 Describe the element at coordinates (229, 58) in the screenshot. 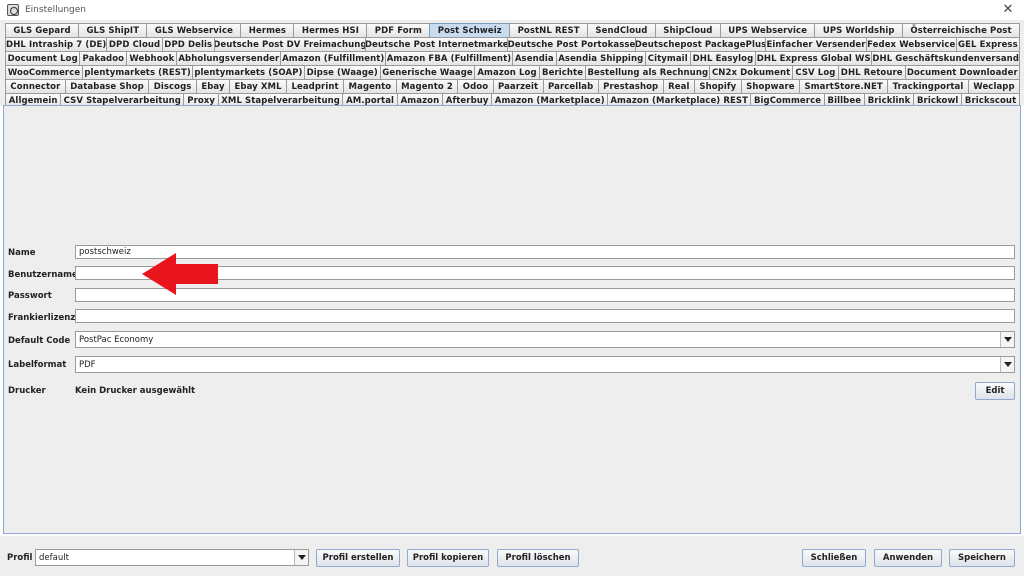

I see `tab-abholungsversender: Abholungsversender` at that location.